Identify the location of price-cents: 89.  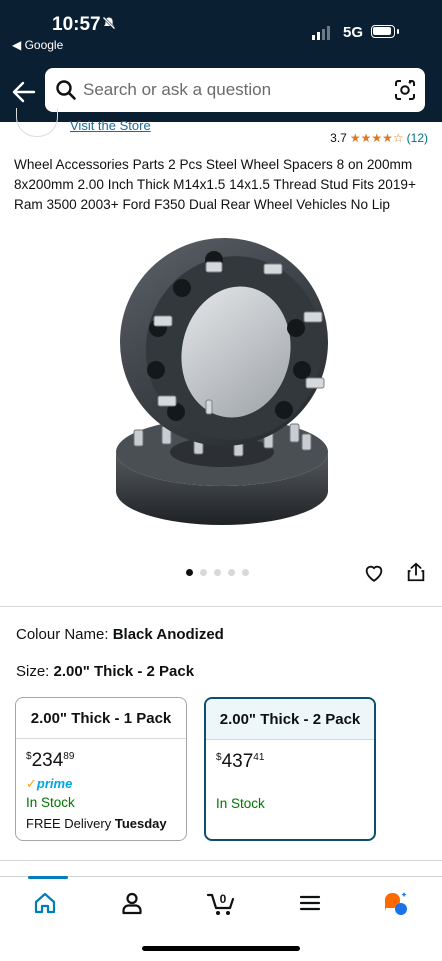
(69, 756).